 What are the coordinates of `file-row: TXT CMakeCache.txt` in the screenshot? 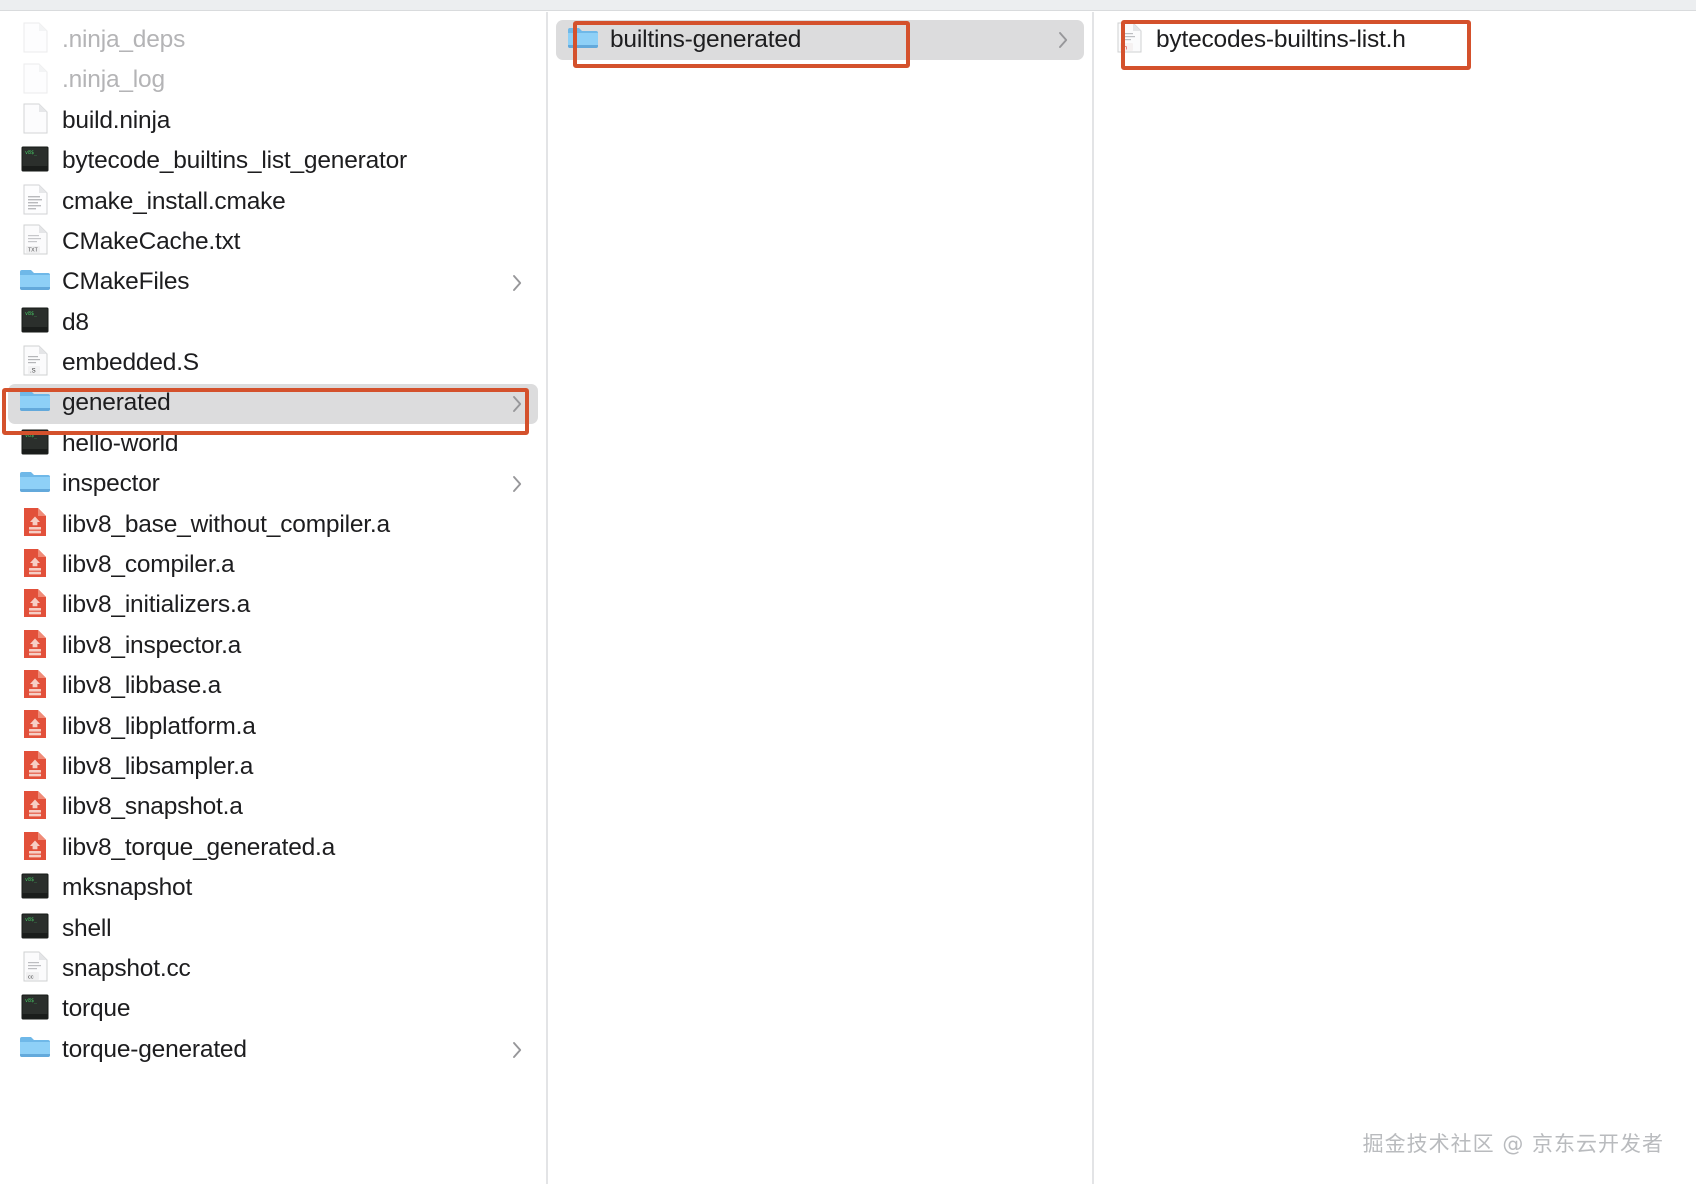 It's located at (273, 242).